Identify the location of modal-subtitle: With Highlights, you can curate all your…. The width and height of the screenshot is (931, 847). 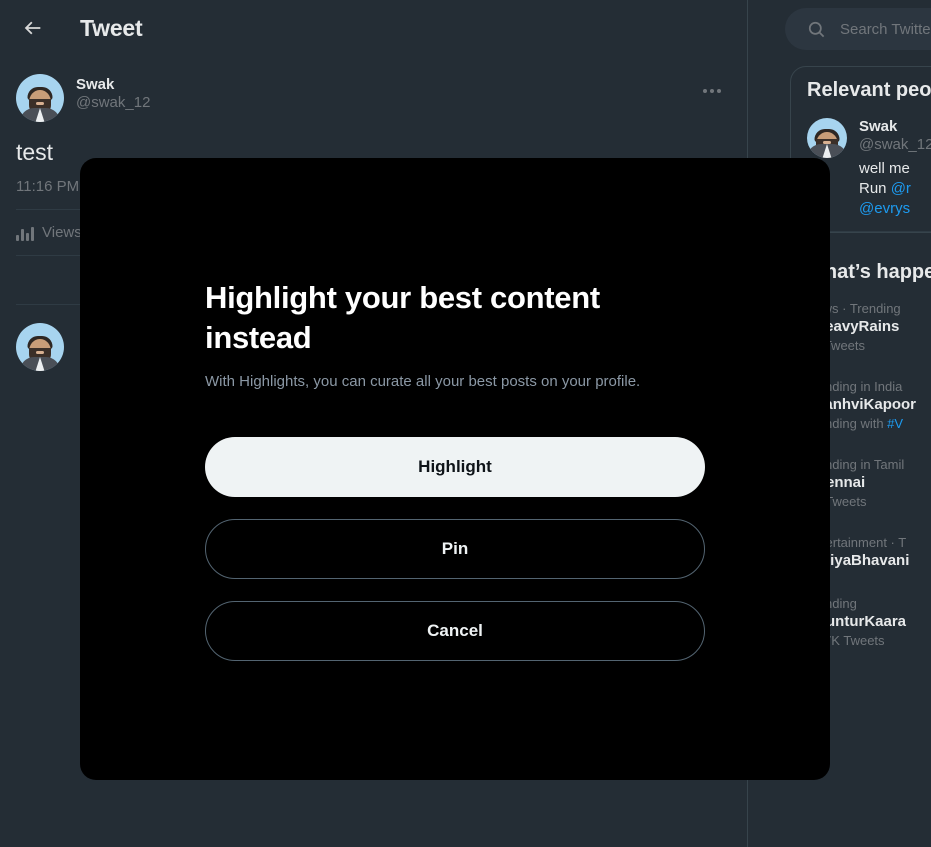
(423, 381).